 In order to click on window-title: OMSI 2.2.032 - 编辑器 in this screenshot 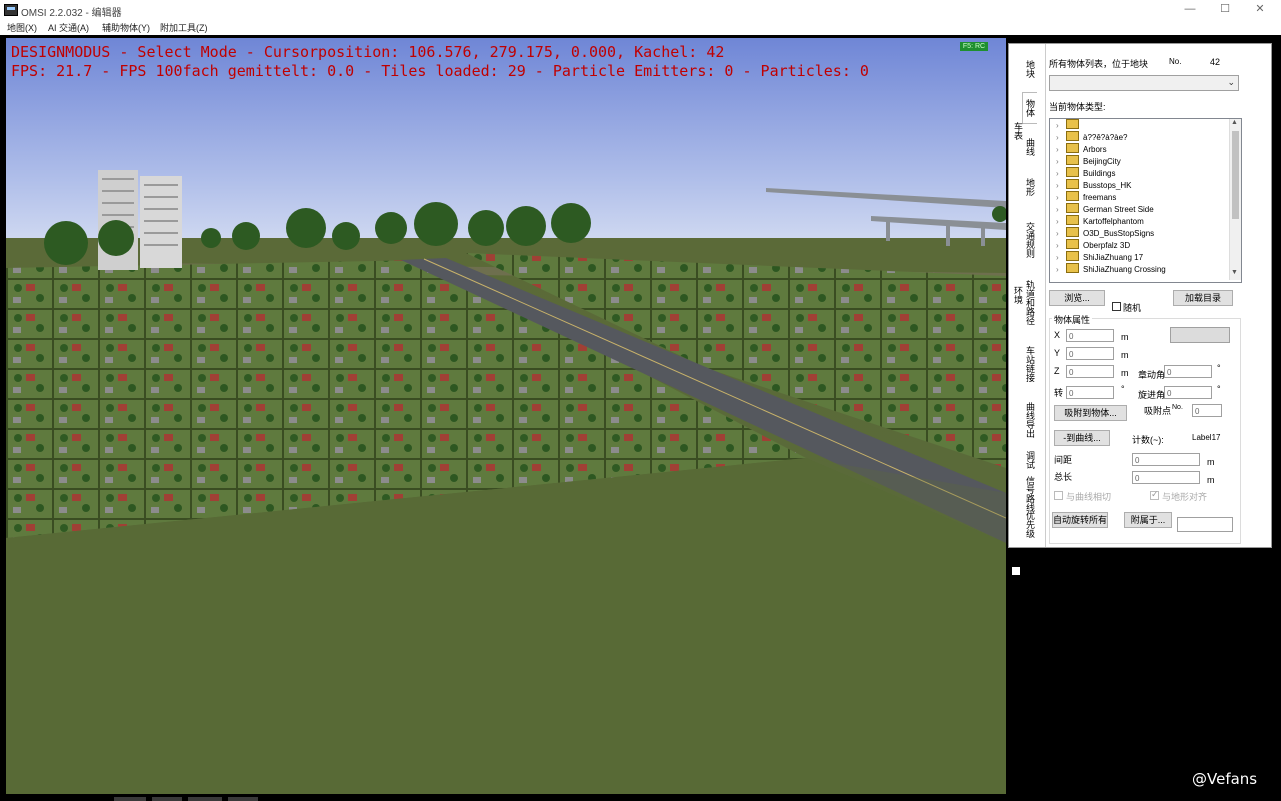, I will do `click(71, 13)`.